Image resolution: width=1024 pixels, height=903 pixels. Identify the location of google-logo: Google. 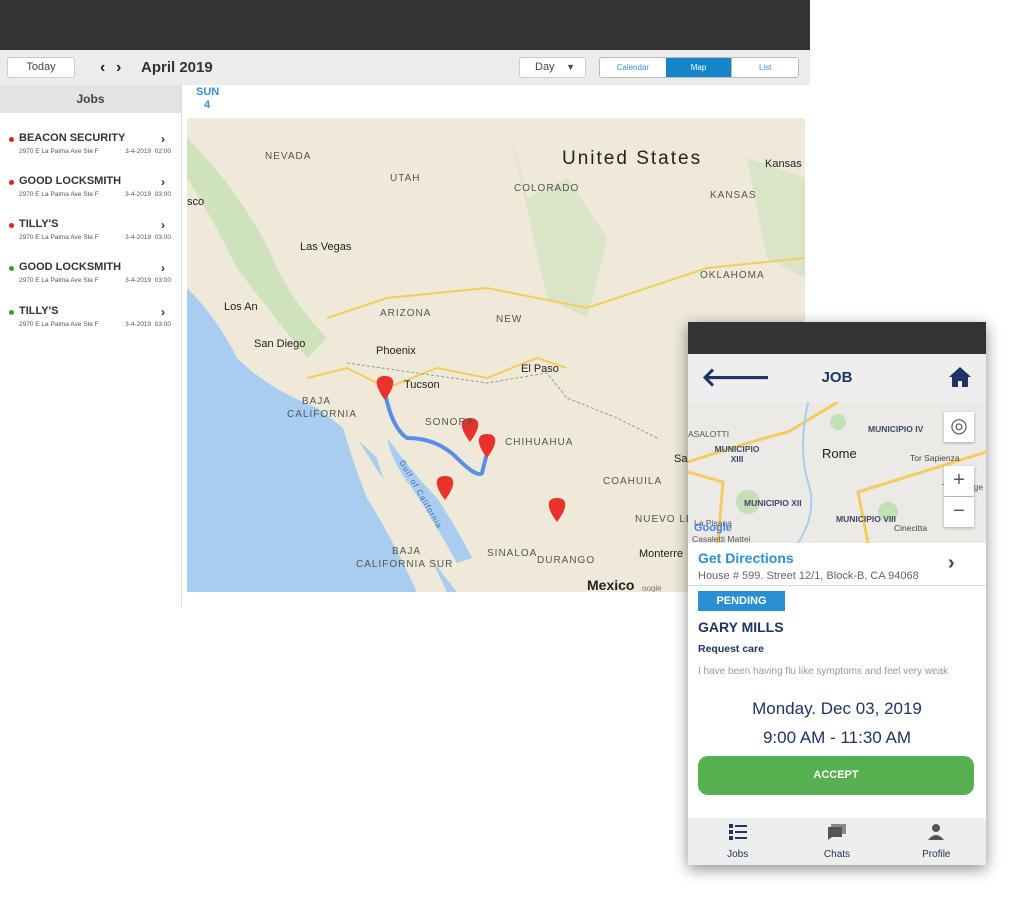
(713, 528).